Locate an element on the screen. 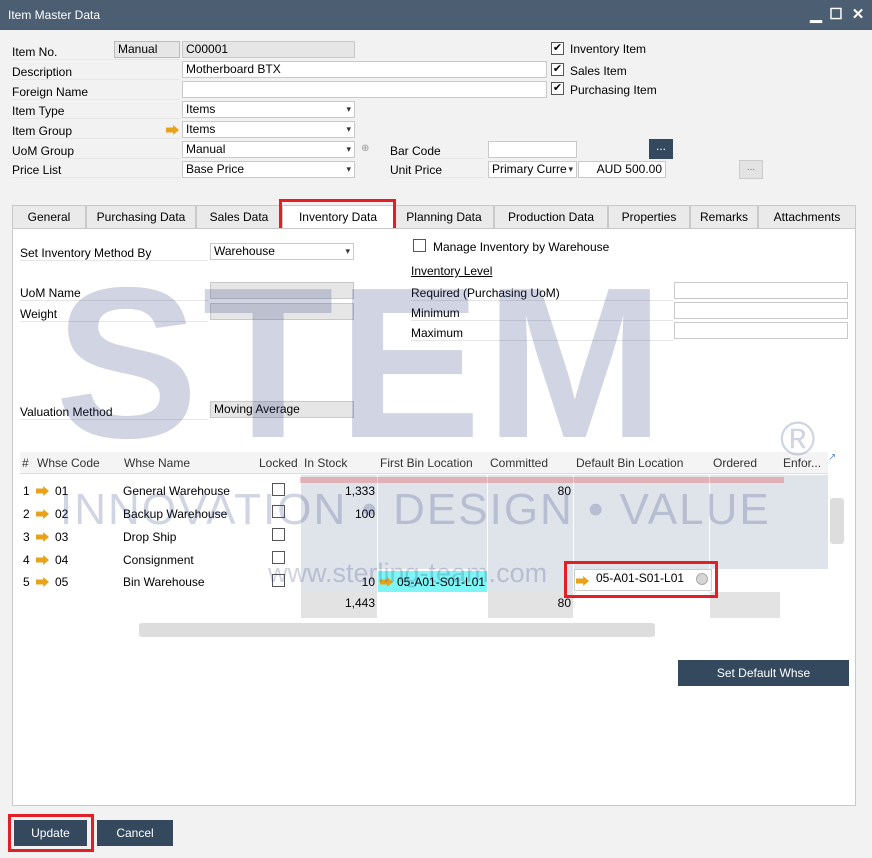 Image resolution: width=872 pixels, height=858 pixels. uom-group-value: Manual is located at coordinates (206, 149).